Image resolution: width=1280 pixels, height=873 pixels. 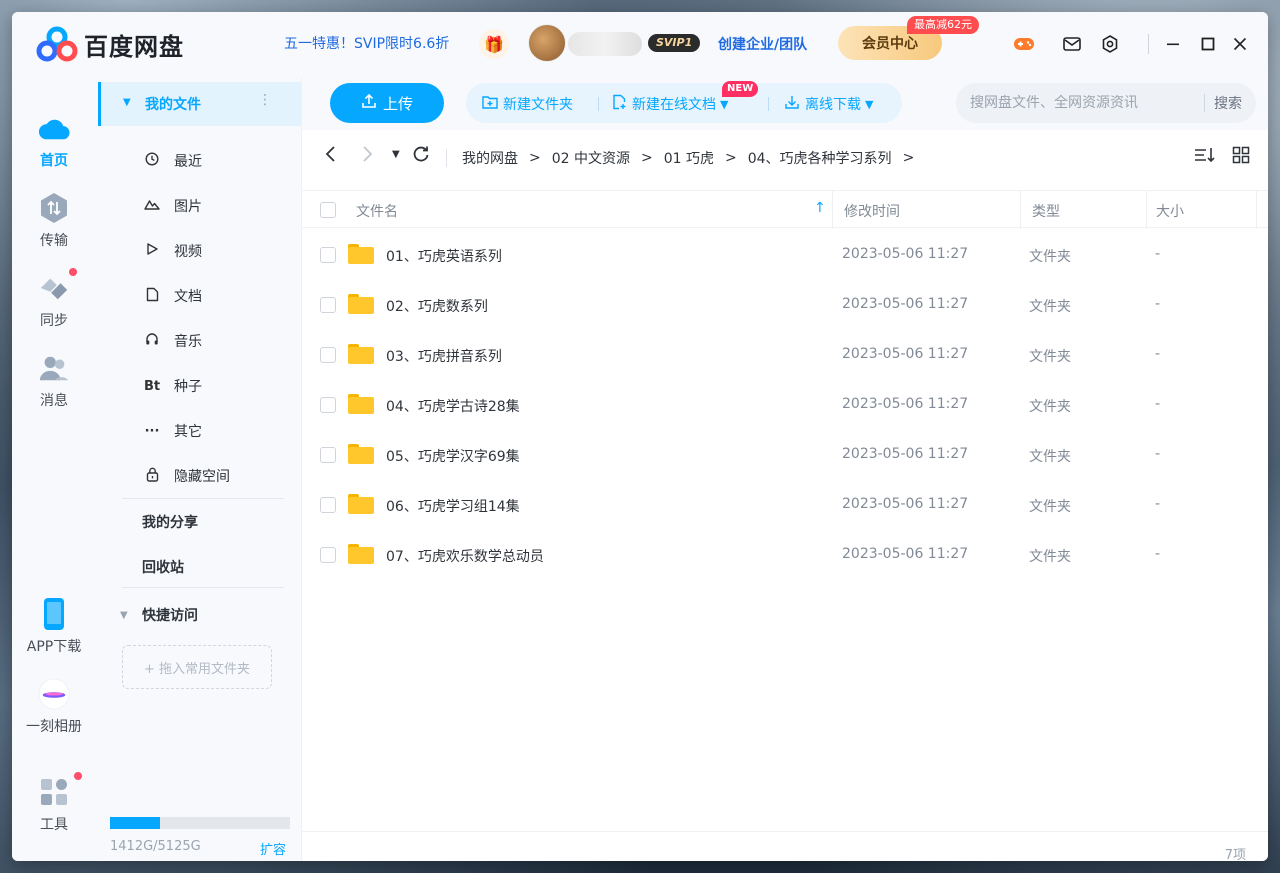 What do you see at coordinates (171, 386) in the screenshot?
I see `sidebar-item-torrents: Bt 种子` at bounding box center [171, 386].